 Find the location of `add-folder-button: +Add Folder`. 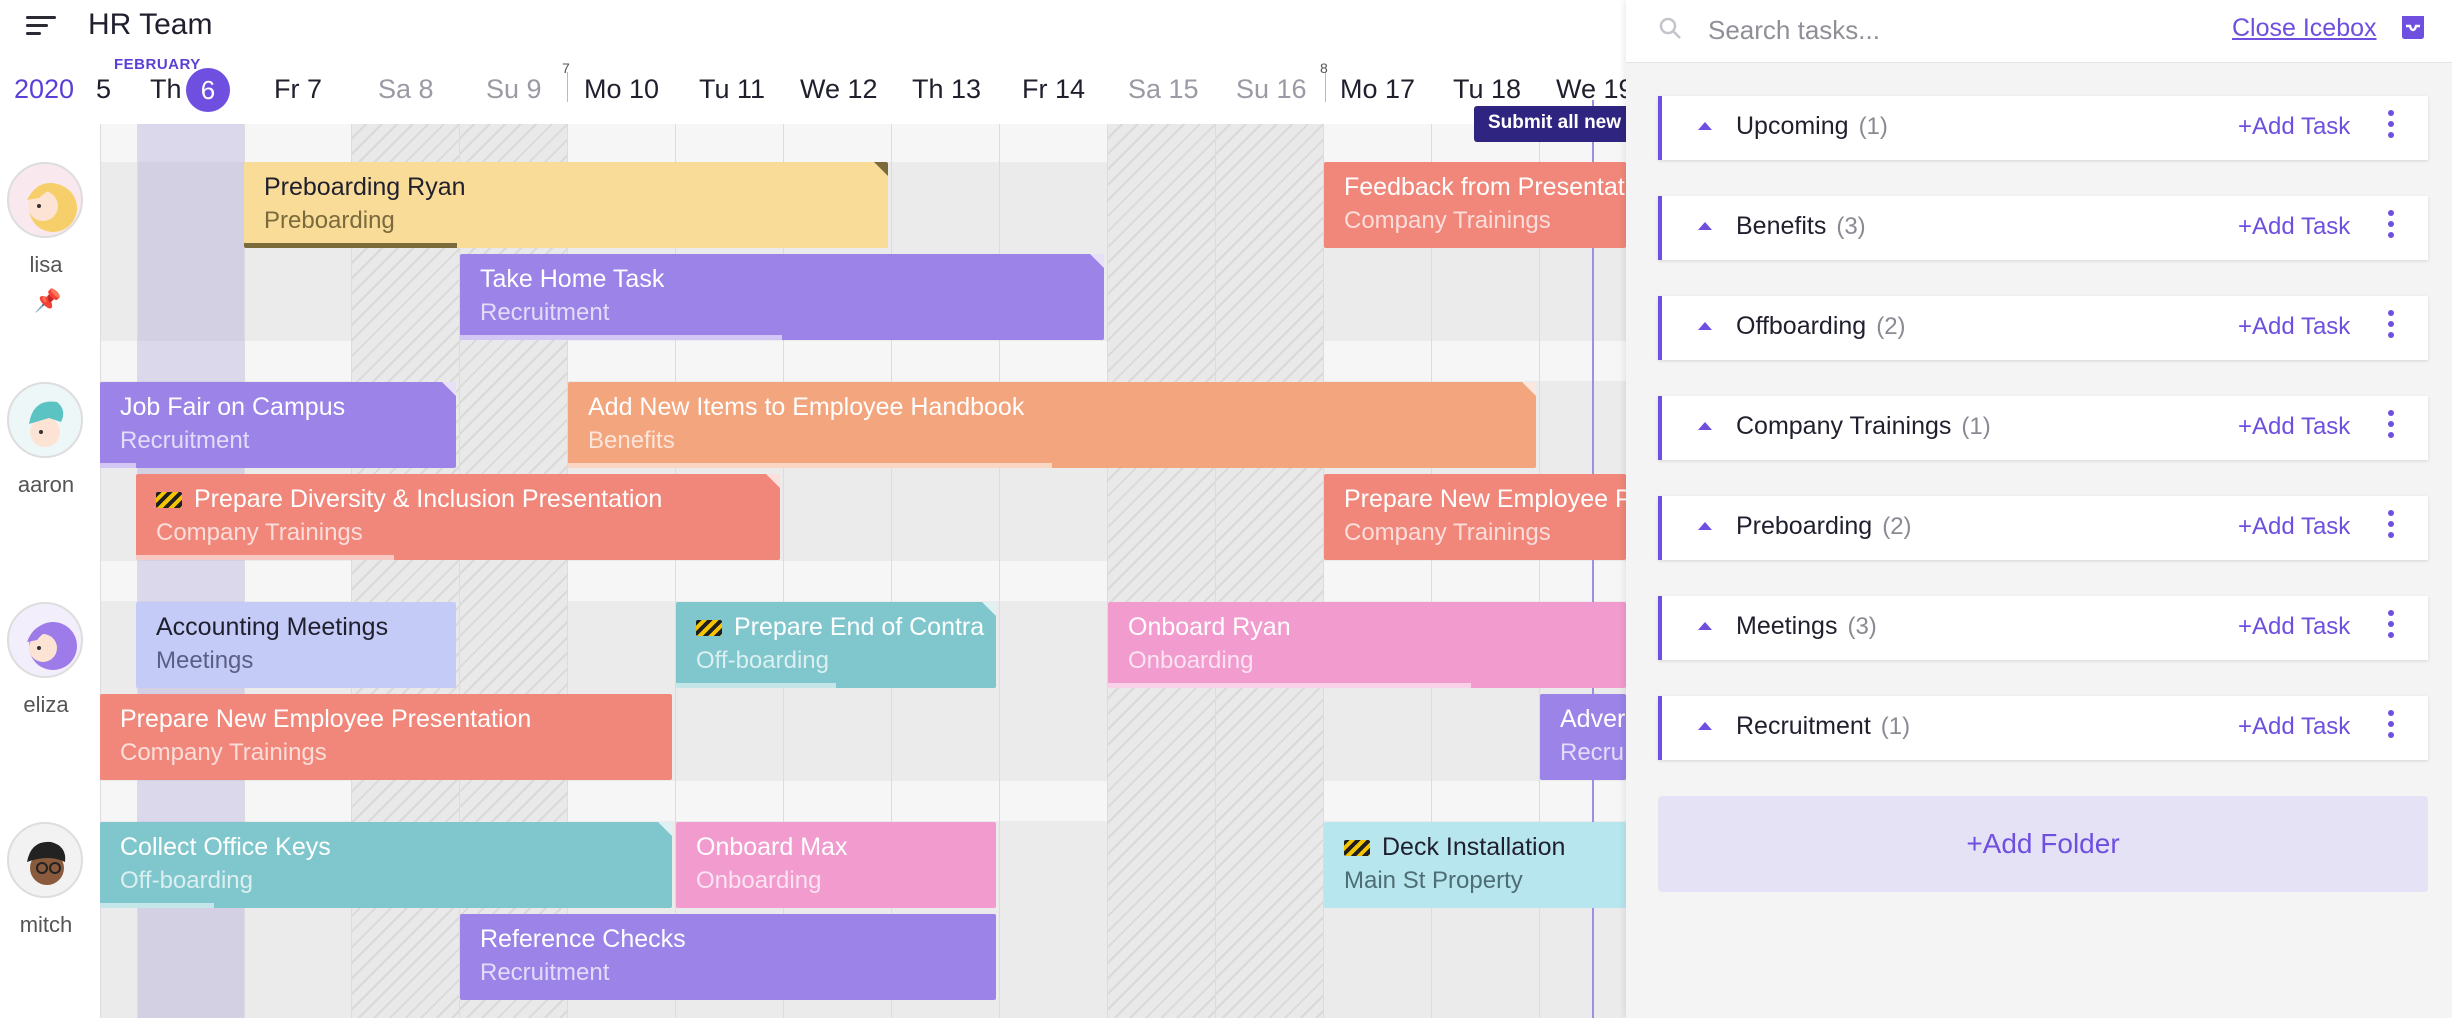

add-folder-button: +Add Folder is located at coordinates (2043, 844).